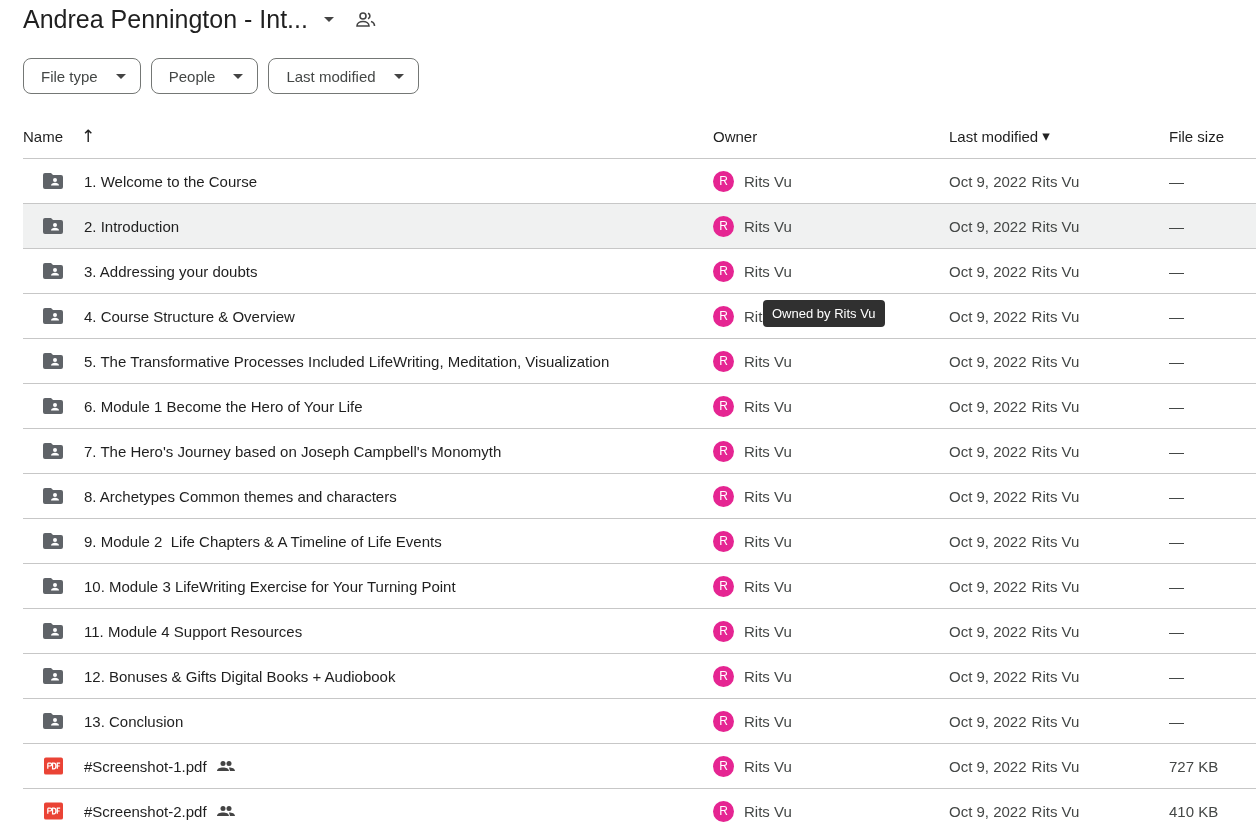  I want to click on file-name: 12. Bonuses & Gifts Digital Books + Audiobook, so click(240, 676).